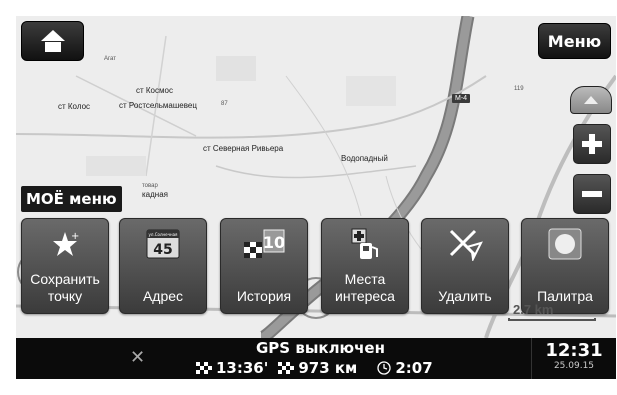 The image size is (617, 395). Describe the element at coordinates (364, 243) in the screenshot. I see `poi-icon` at that location.